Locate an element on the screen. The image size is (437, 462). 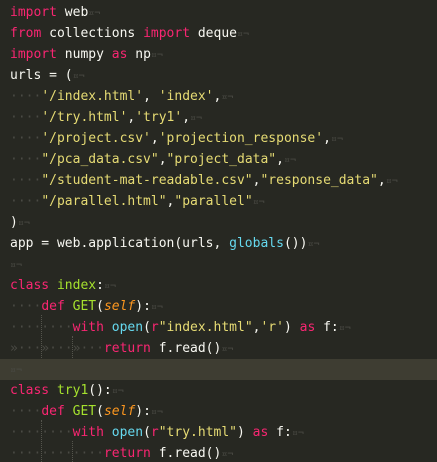
code-token: "project_data" is located at coordinates (221, 159).